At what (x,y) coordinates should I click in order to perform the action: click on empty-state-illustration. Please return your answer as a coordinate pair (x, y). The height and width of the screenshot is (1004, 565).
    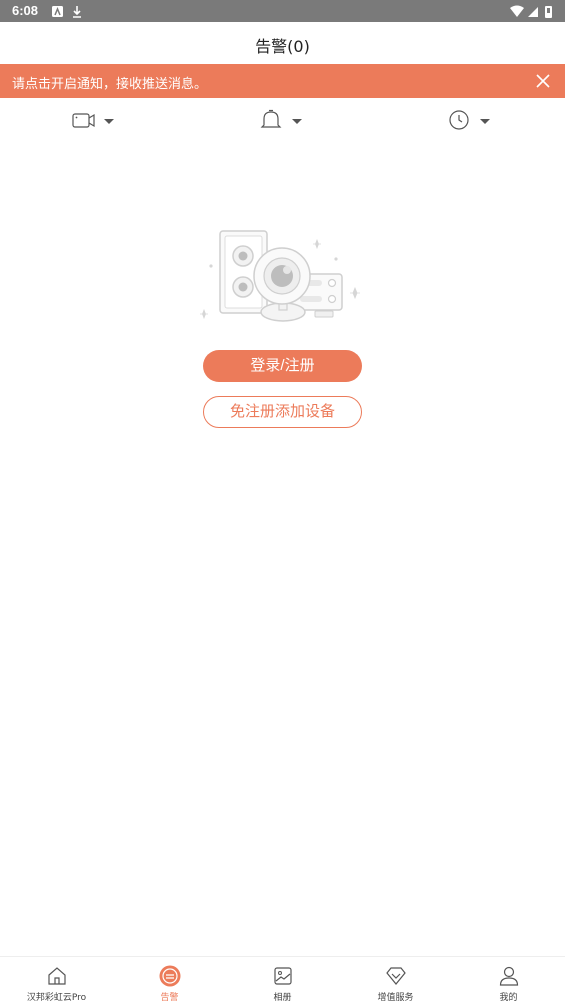
    Looking at the image, I should click on (282, 276).